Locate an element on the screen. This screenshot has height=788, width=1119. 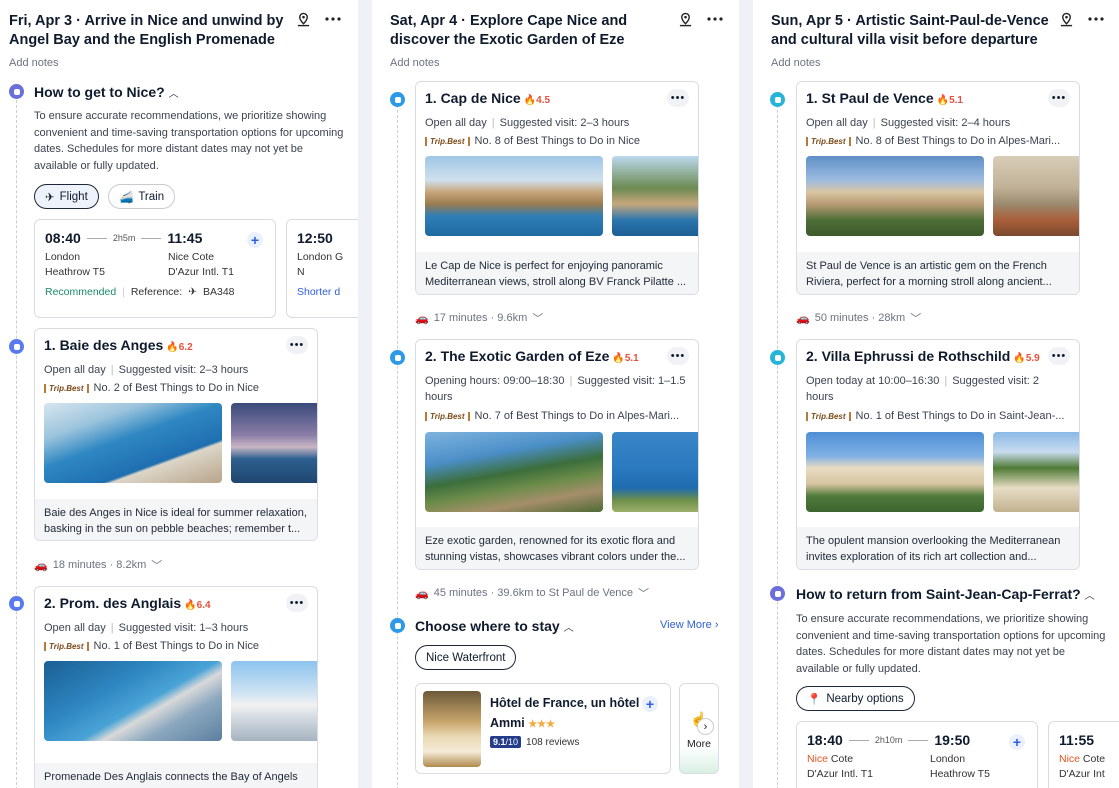
popularity-score: 🔥4.5 is located at coordinates (537, 100).